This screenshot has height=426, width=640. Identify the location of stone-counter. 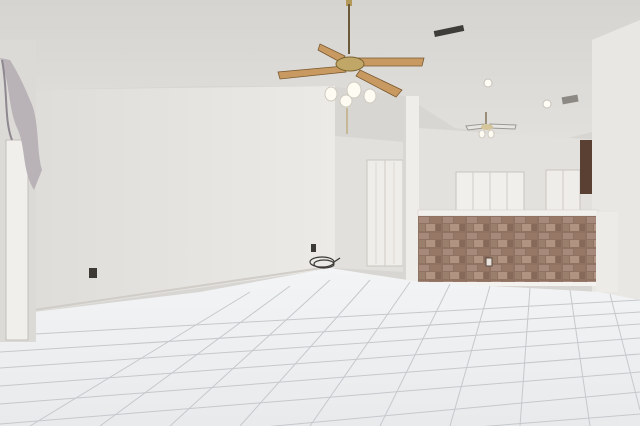
(517, 250).